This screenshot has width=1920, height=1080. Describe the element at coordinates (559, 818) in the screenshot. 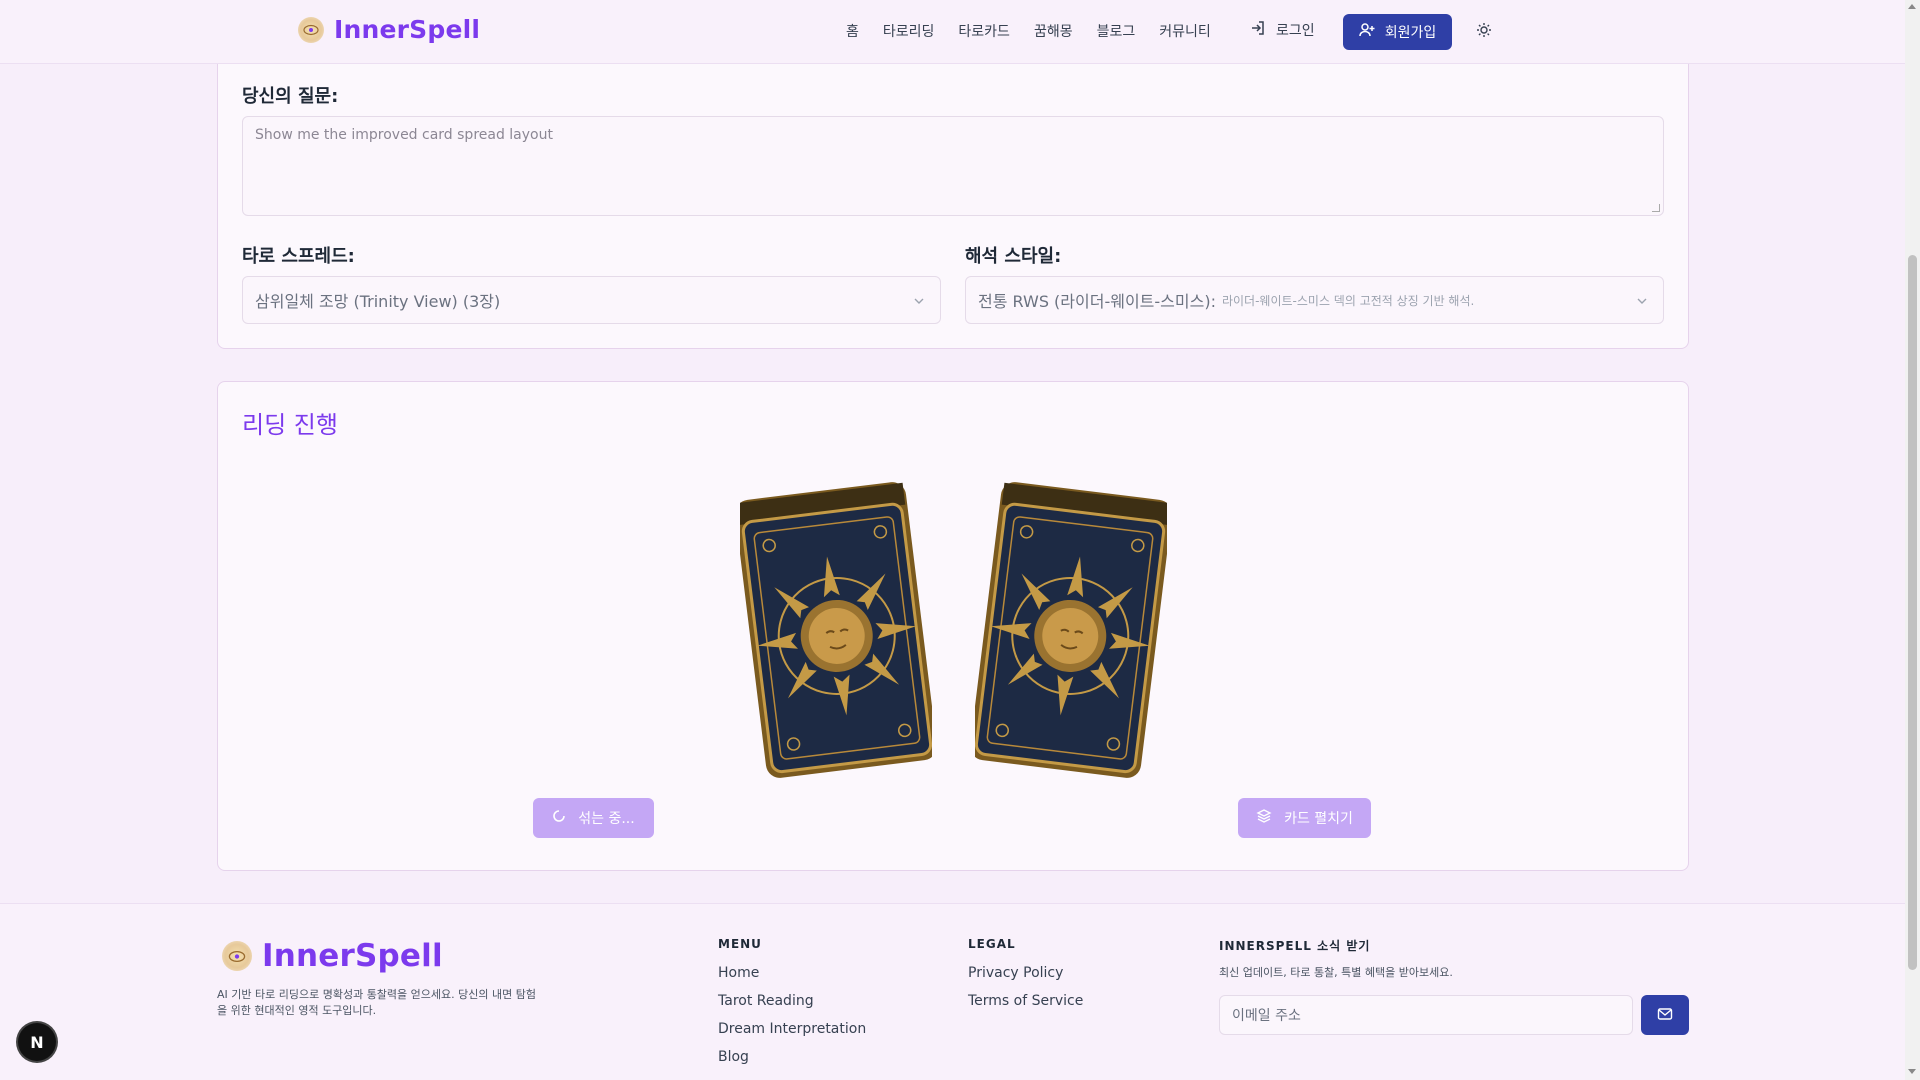

I see `loading-spinner-icon` at that location.